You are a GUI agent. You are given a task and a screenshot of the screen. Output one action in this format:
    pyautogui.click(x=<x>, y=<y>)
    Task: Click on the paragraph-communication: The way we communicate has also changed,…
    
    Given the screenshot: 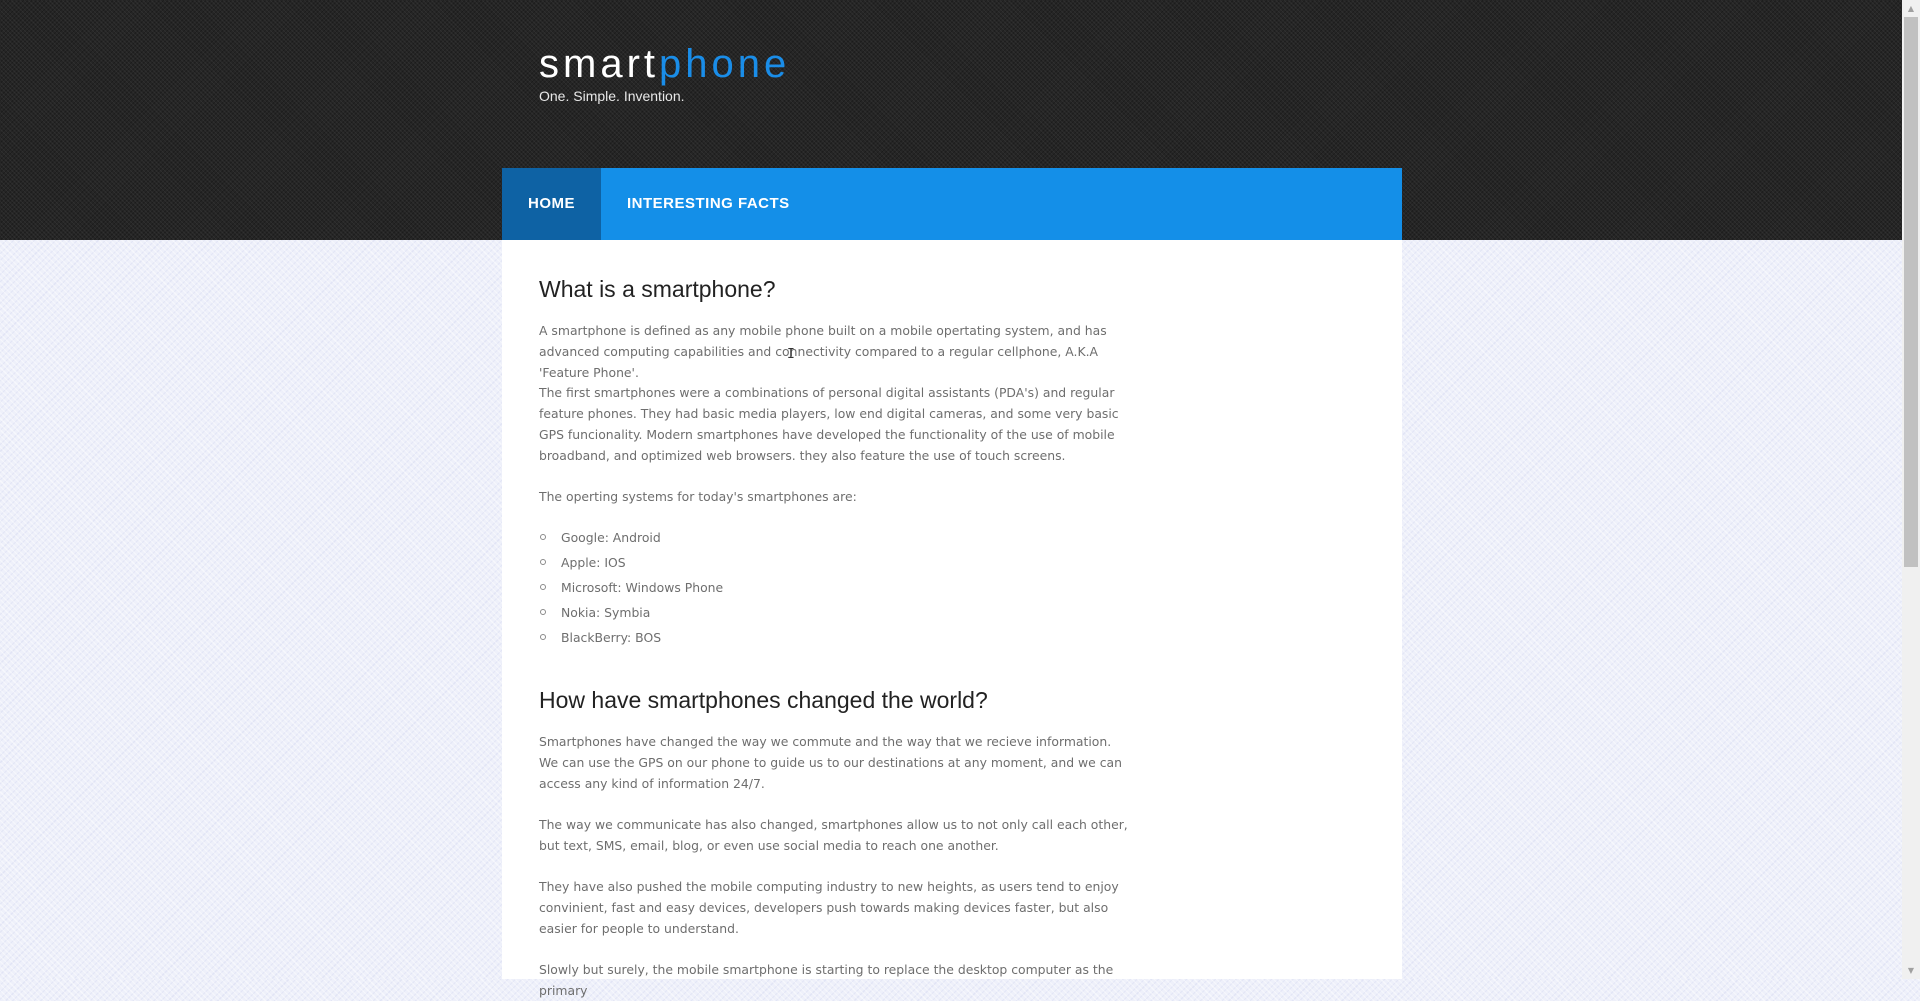 What is the action you would take?
    pyautogui.click(x=833, y=835)
    